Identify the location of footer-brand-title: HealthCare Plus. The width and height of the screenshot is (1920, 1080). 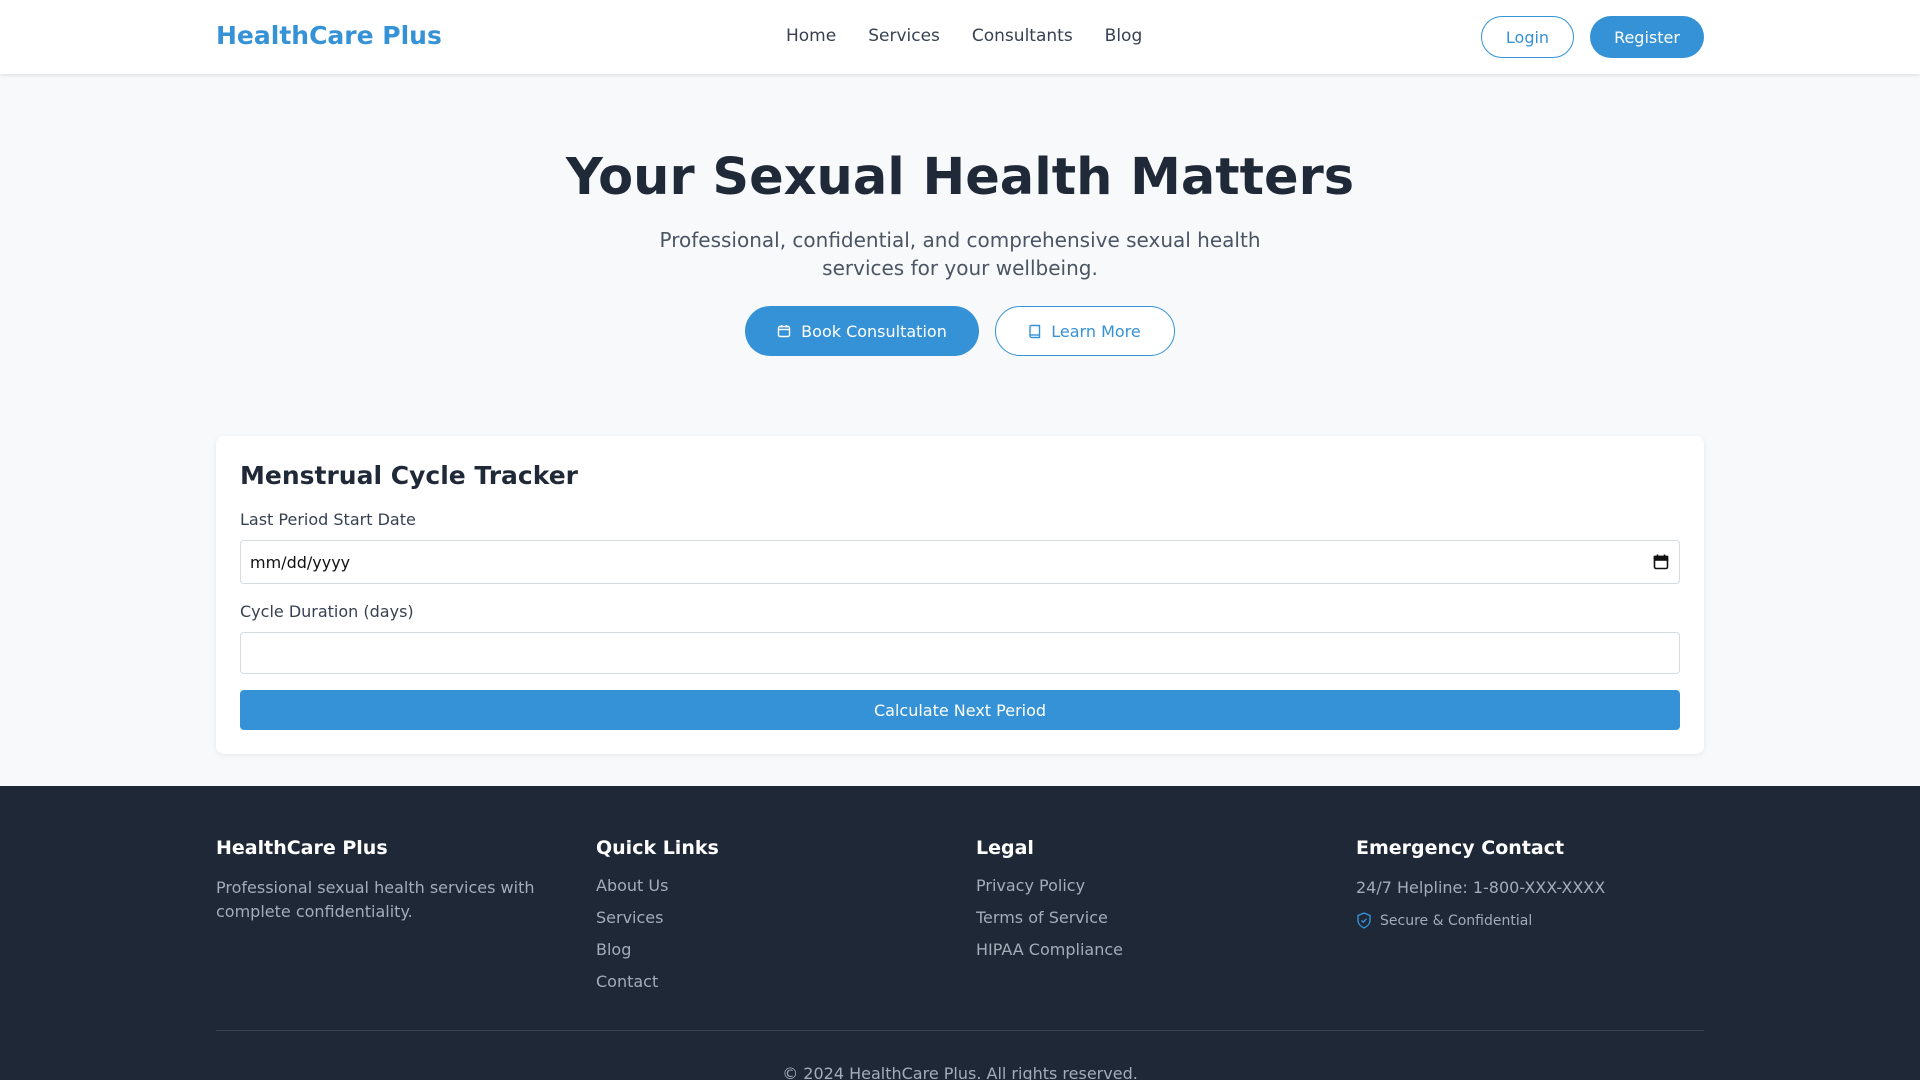
(302, 848).